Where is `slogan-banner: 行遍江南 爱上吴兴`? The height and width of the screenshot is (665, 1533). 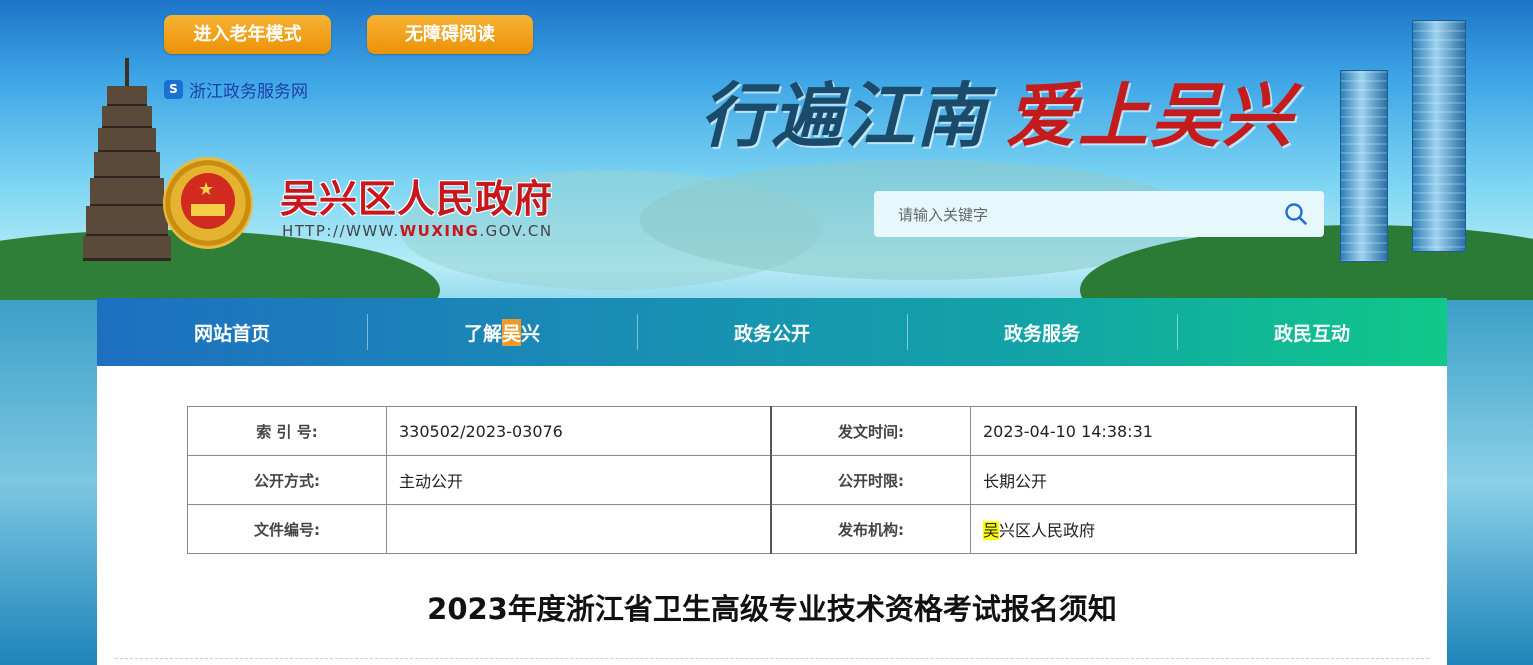
slogan-banner: 行遍江南 爱上吴兴 is located at coordinates (997, 110).